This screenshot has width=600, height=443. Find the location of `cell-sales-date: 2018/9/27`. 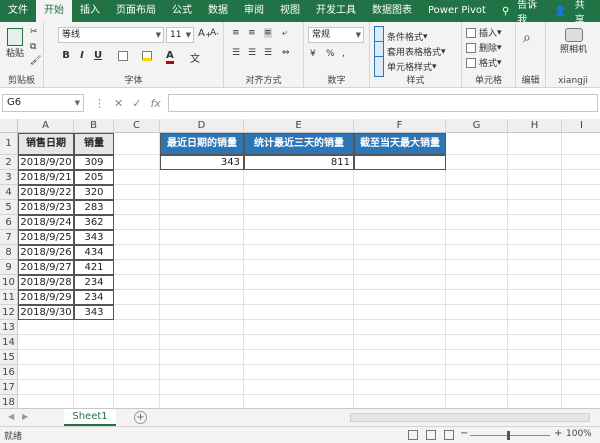

cell-sales-date: 2018/9/27 is located at coordinates (46, 267).